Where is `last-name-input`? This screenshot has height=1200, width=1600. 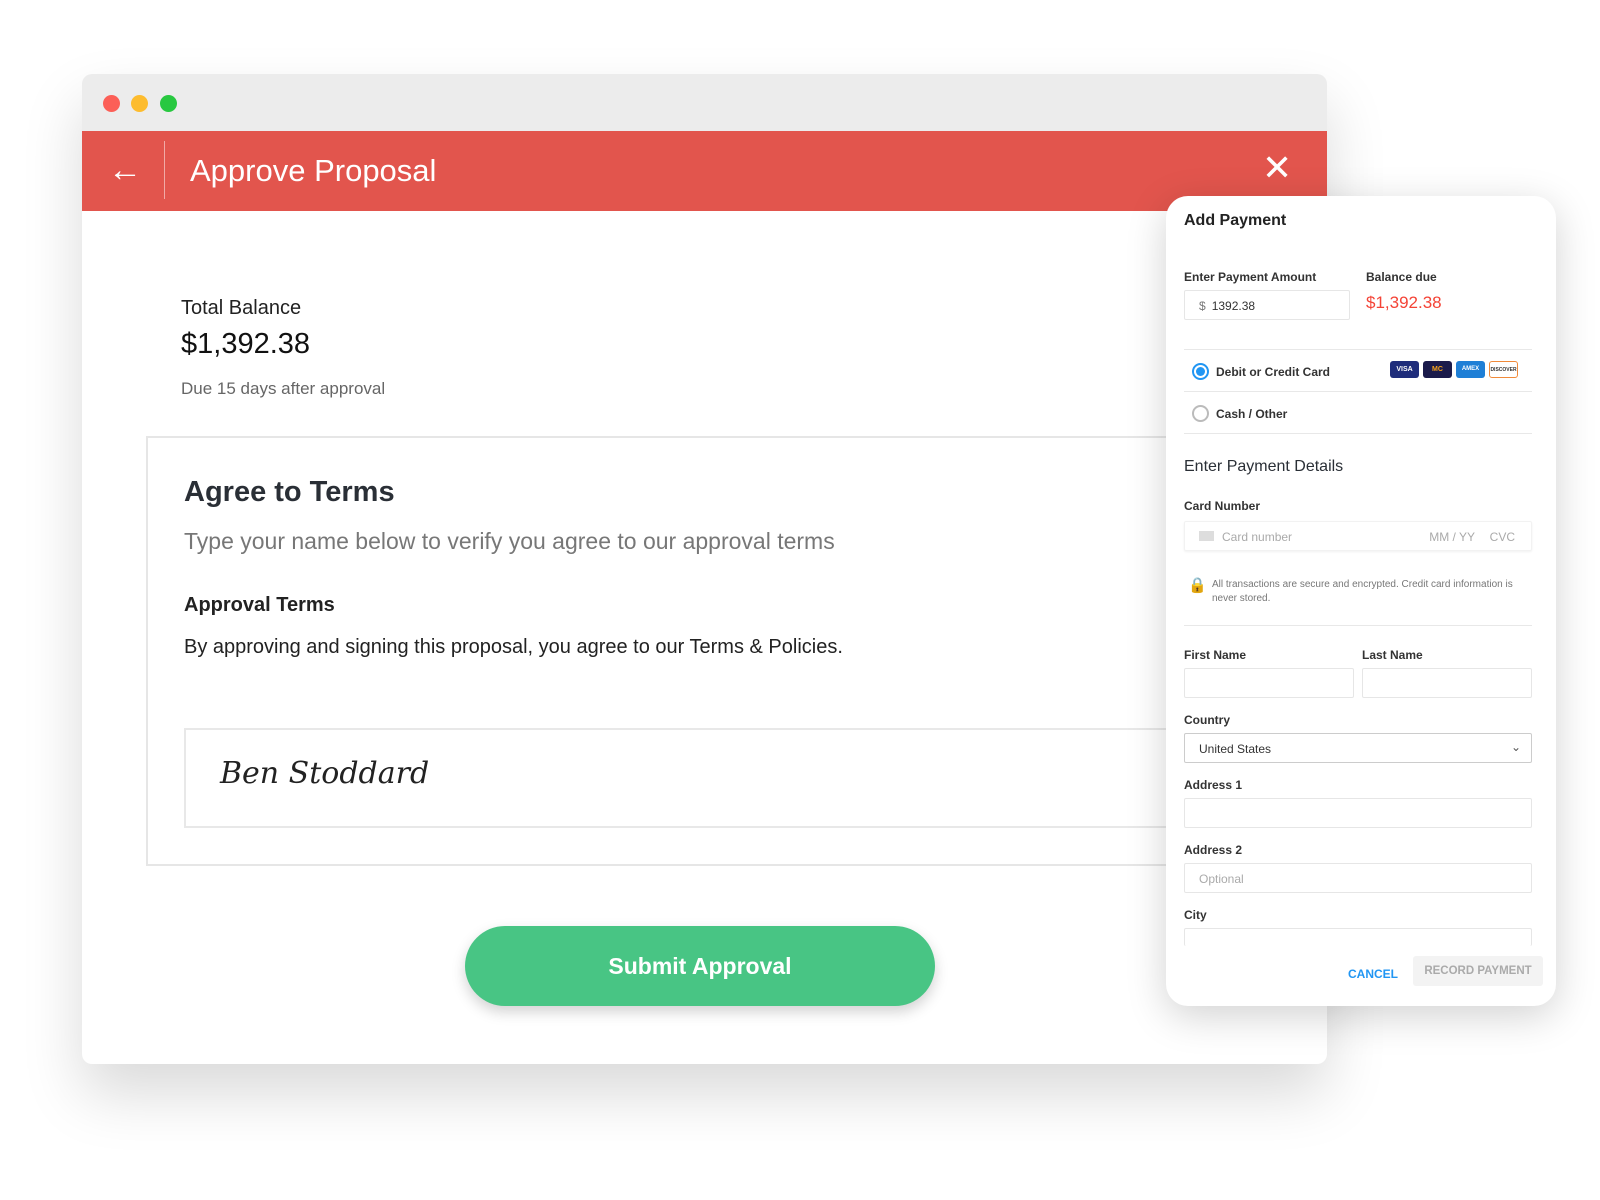 last-name-input is located at coordinates (1447, 683).